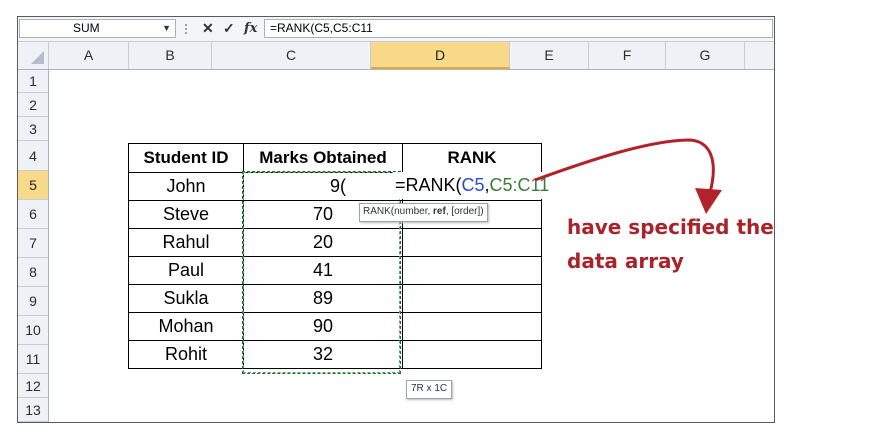  What do you see at coordinates (33, 214) in the screenshot?
I see `row-header-6: 6` at bounding box center [33, 214].